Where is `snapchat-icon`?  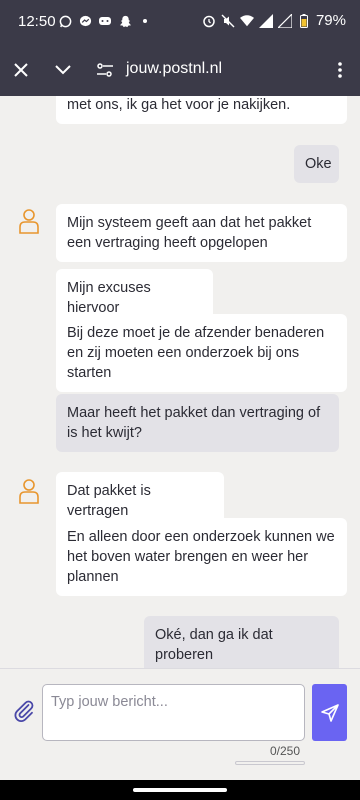
snapchat-icon is located at coordinates (125, 21).